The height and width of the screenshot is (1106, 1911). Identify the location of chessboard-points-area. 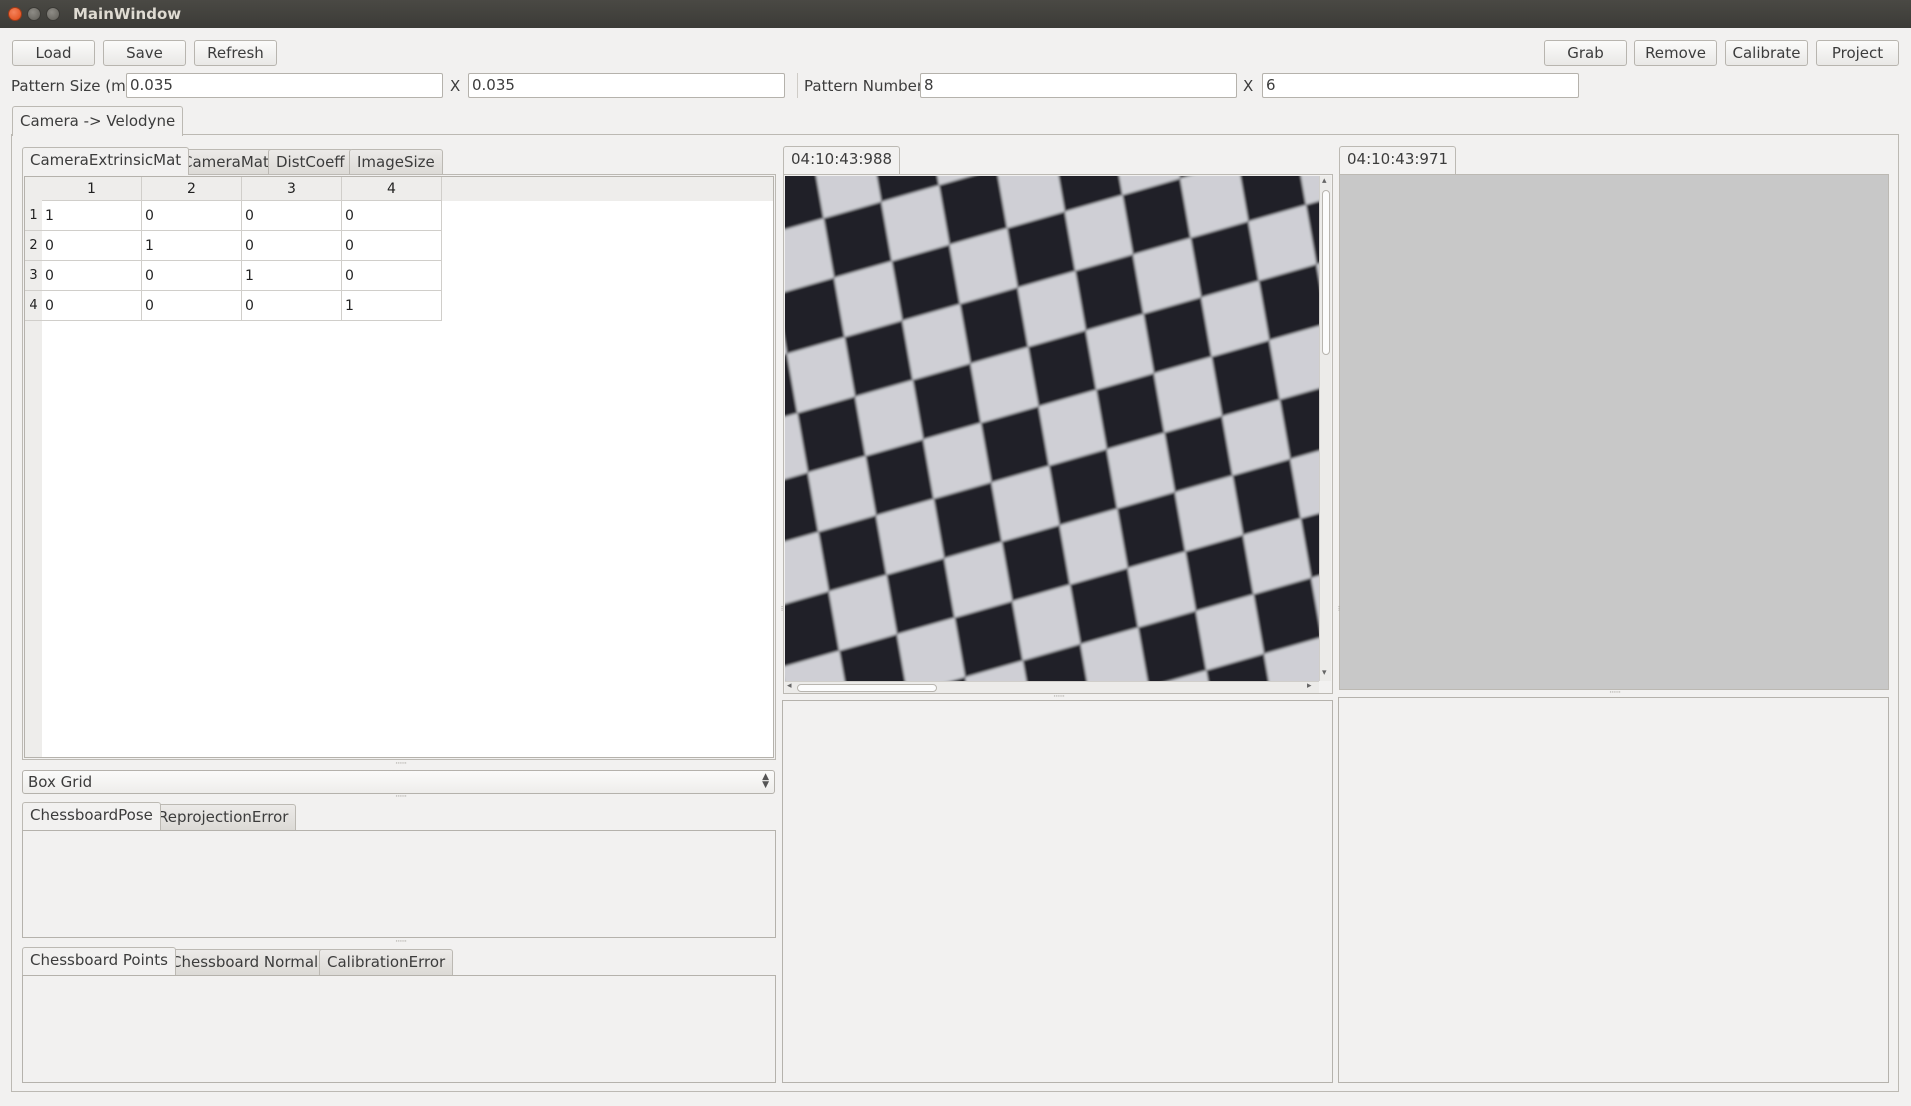
(399, 1029).